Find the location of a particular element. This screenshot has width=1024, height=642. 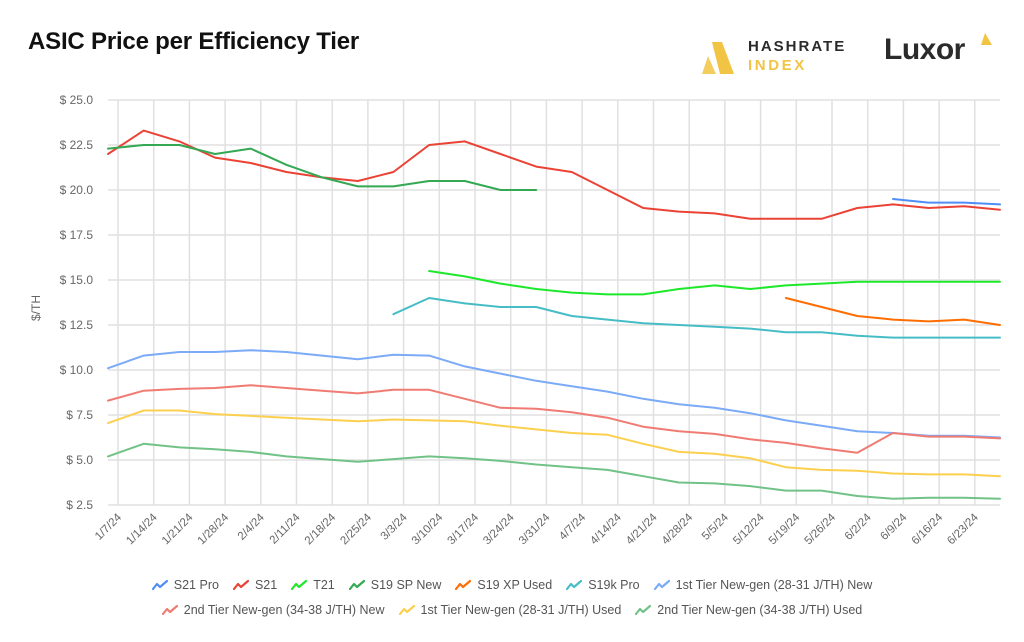

y-tick-label: $ 15.0 is located at coordinates (77, 280).